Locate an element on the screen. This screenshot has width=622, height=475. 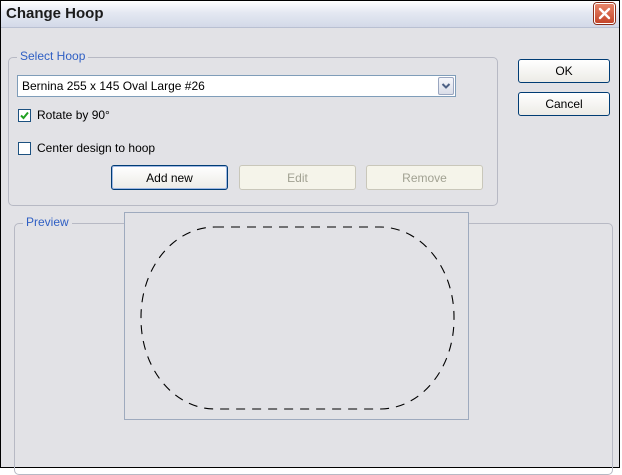
rotate-option: Rotate by 90° is located at coordinates (93, 116).